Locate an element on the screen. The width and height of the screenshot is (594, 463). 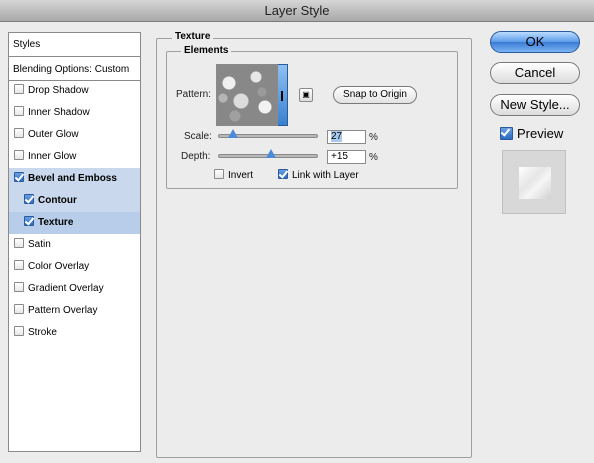
style-item-label: Texture is located at coordinates (56, 222).